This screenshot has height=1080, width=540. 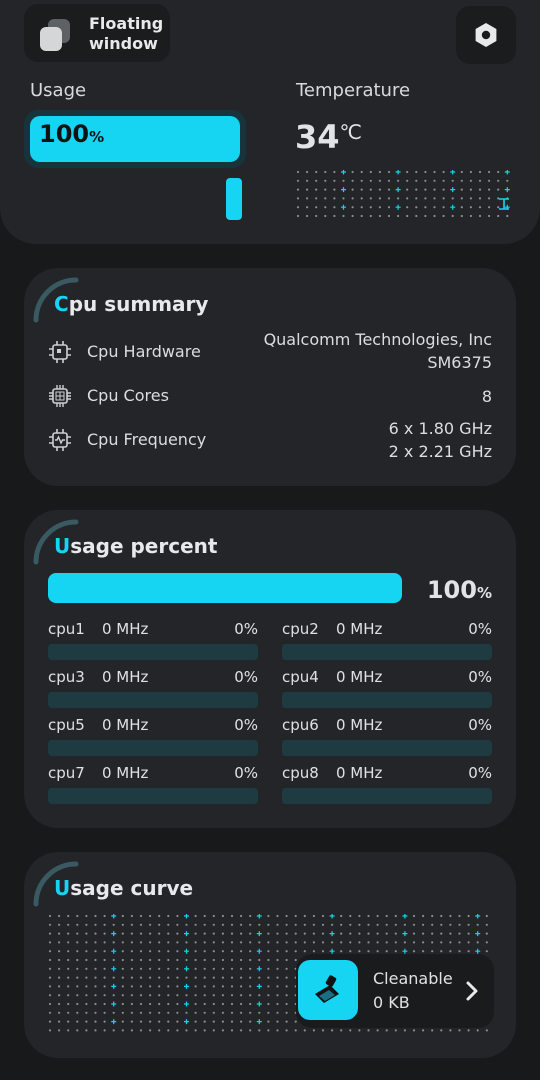 What do you see at coordinates (353, 90) in the screenshot?
I see `temperature-title: Temperature` at bounding box center [353, 90].